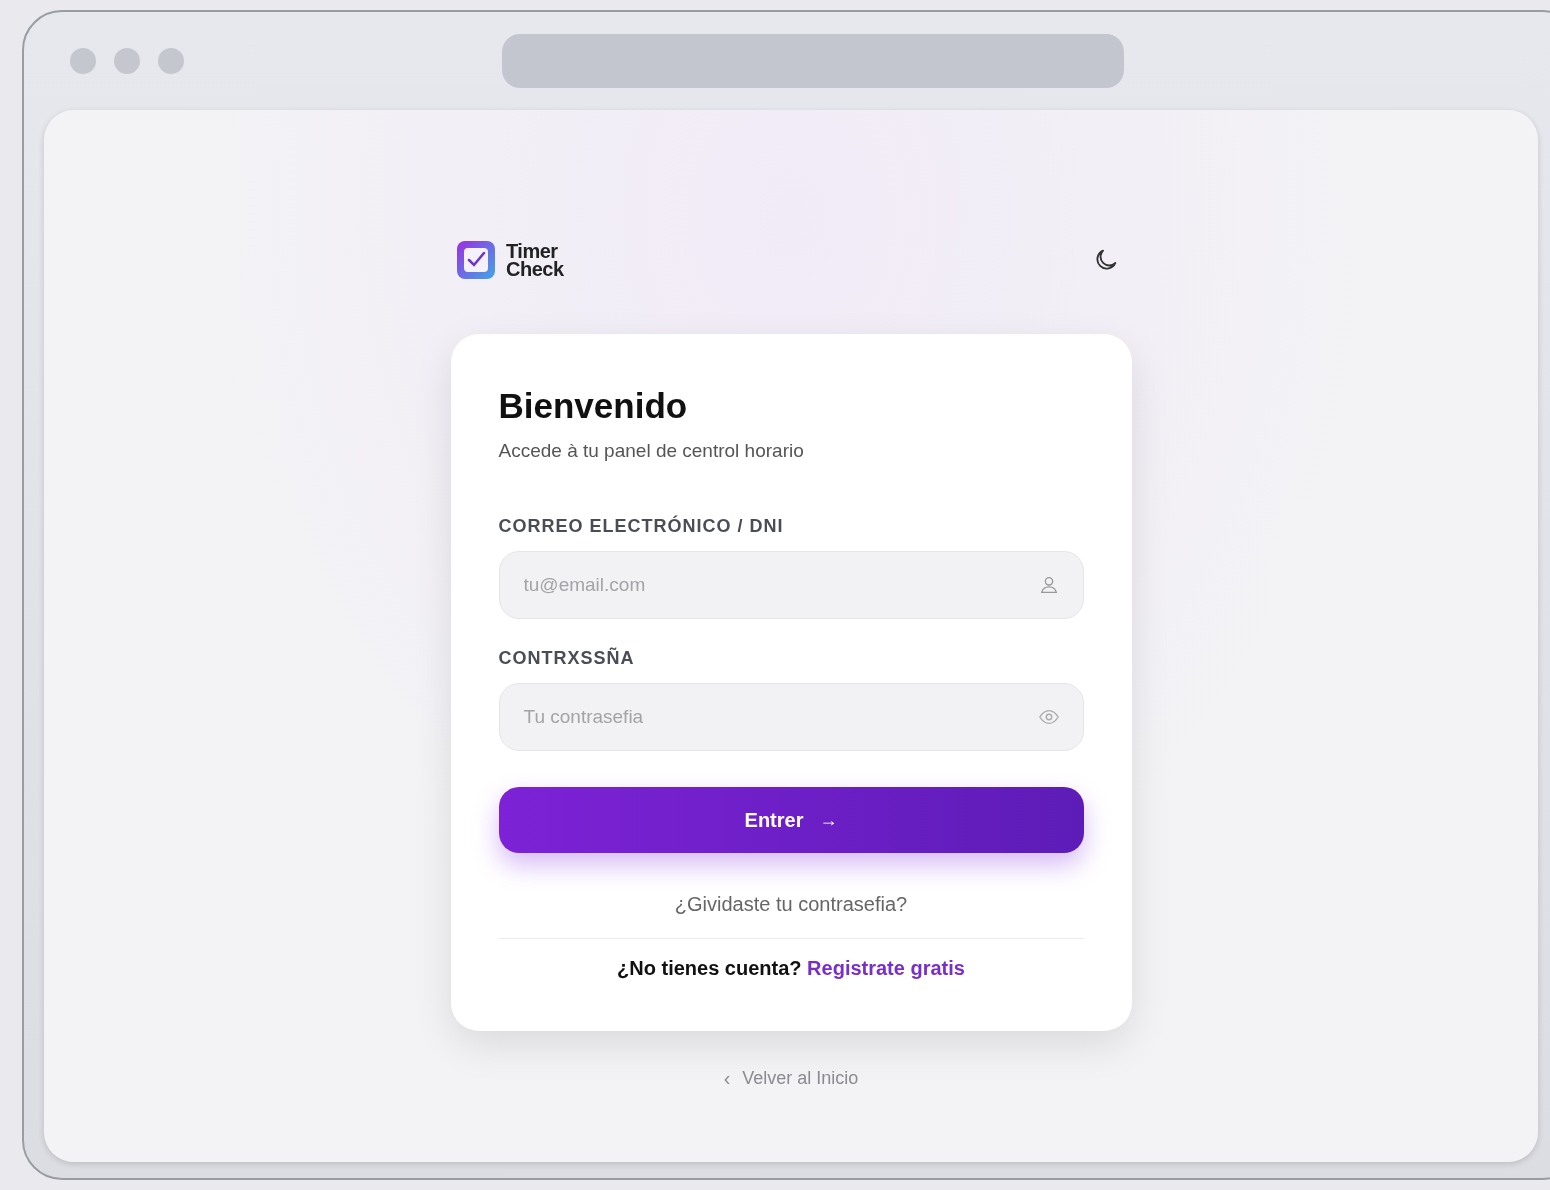 This screenshot has width=1550, height=1190. Describe the element at coordinates (641, 526) in the screenshot. I see `field-label: CORREO ELECTRÓNICO / DNI` at that location.